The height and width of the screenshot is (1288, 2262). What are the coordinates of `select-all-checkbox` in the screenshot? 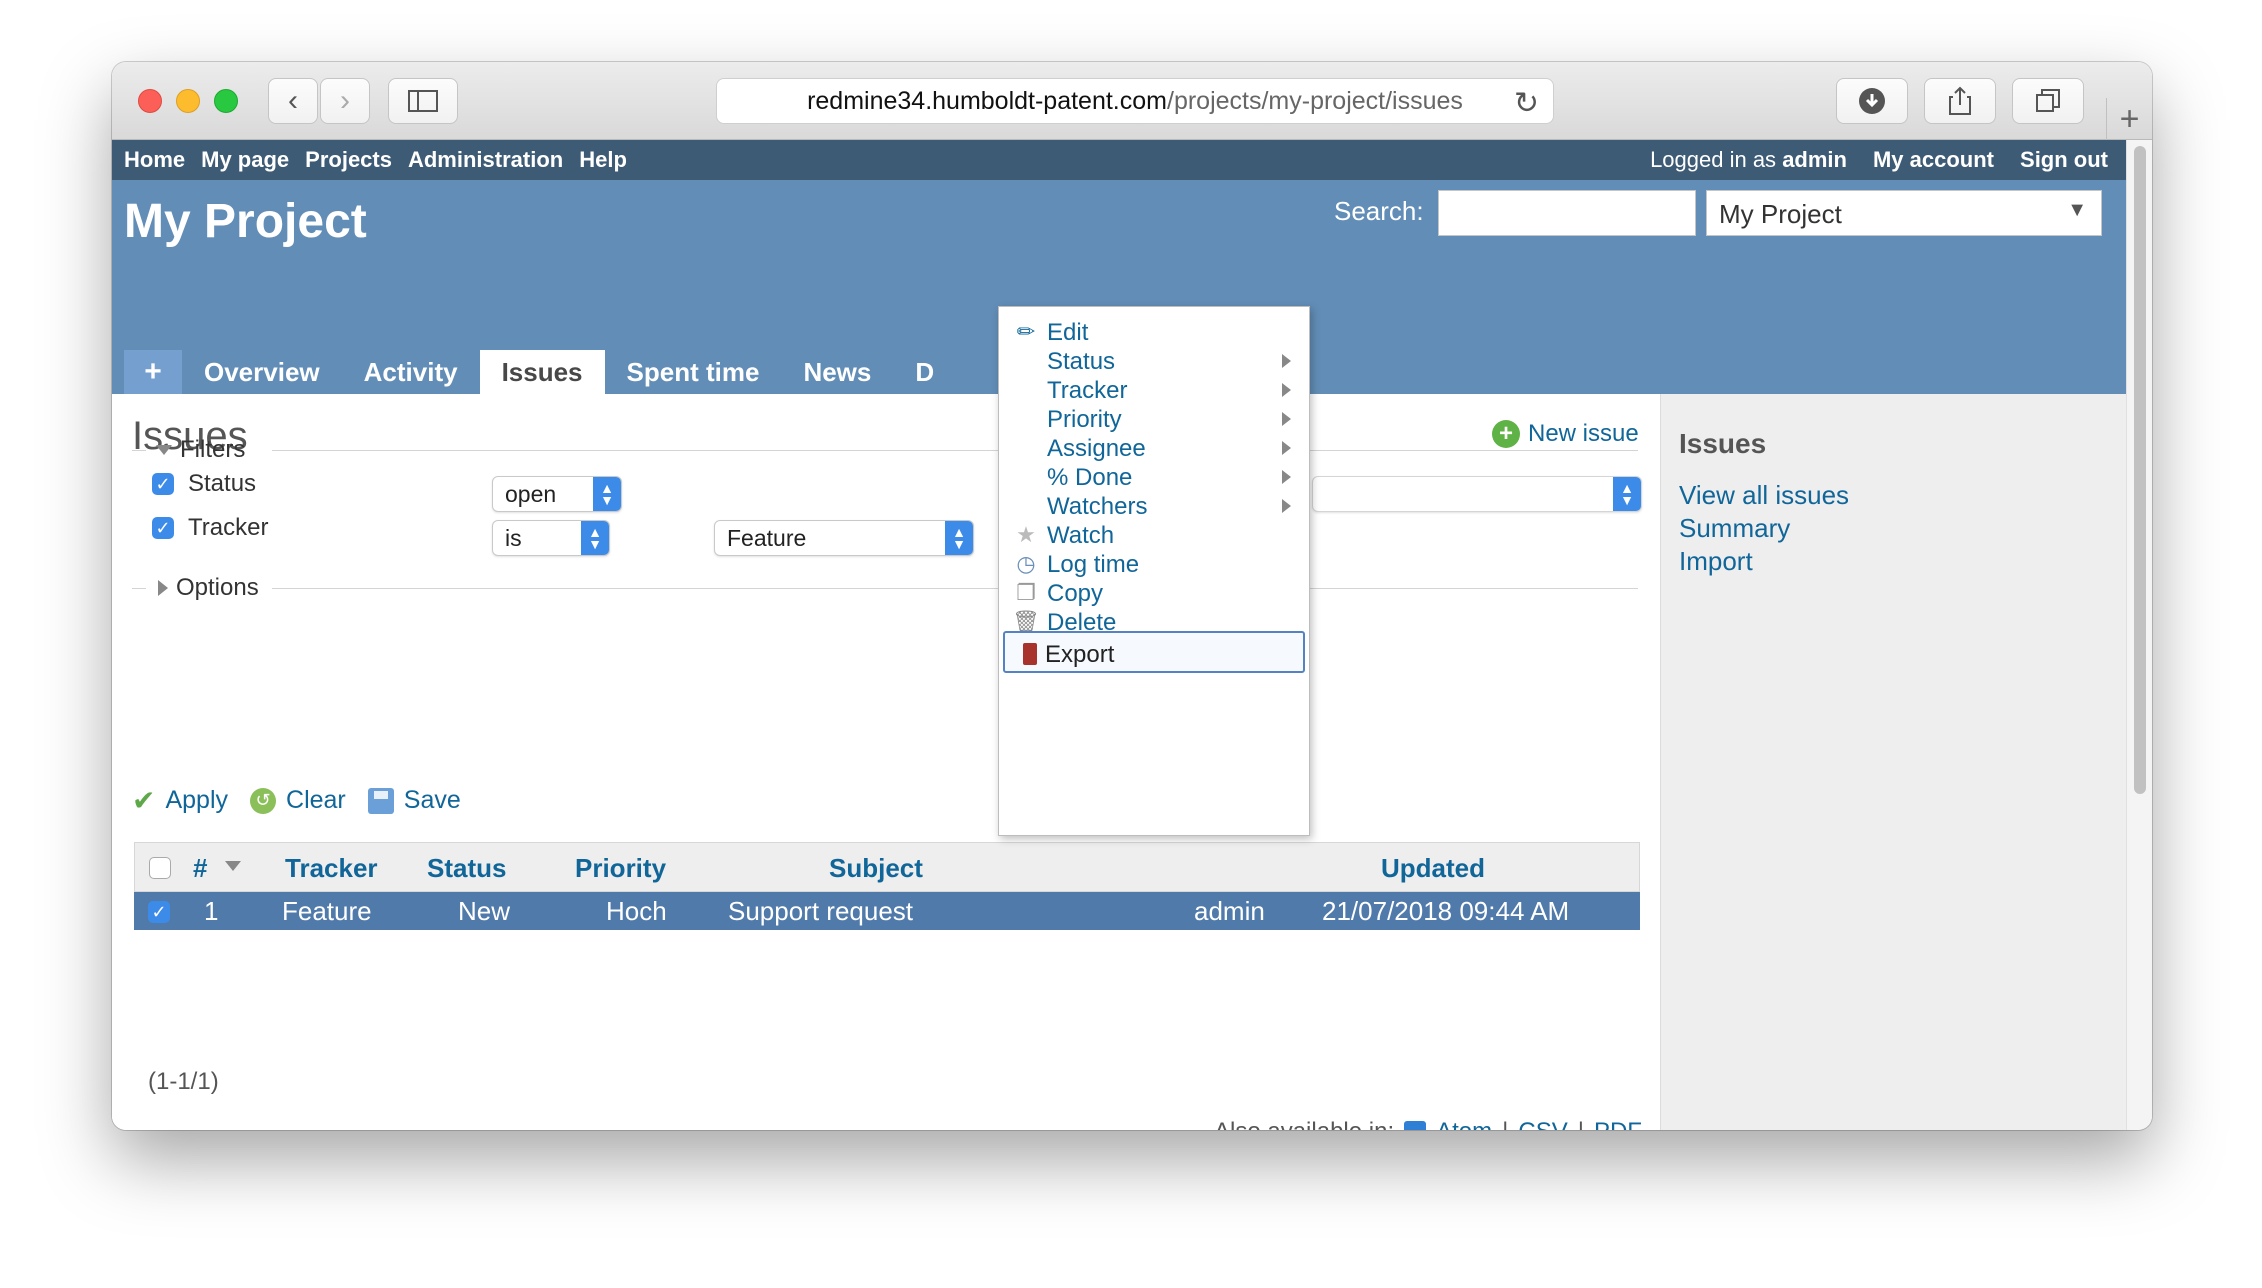 It's located at (160, 868).